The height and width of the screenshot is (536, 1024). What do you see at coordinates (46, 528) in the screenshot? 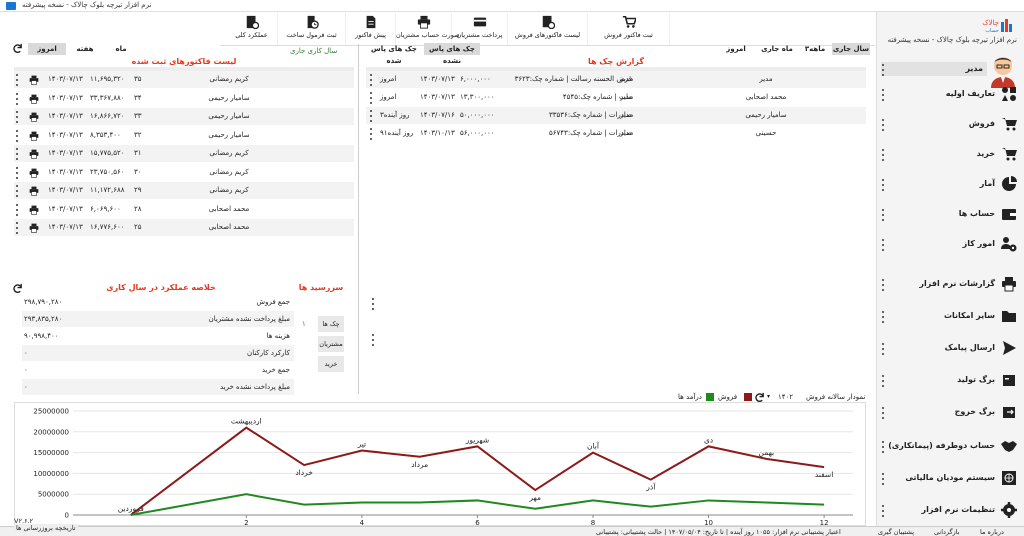
I see `update-history-button: تاریخچه بروزرسانی ها` at bounding box center [46, 528].